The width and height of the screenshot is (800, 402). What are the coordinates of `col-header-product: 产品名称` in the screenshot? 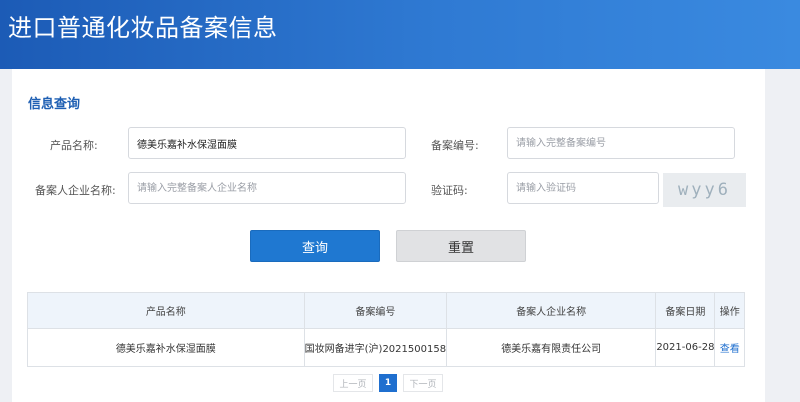 It's located at (166, 310).